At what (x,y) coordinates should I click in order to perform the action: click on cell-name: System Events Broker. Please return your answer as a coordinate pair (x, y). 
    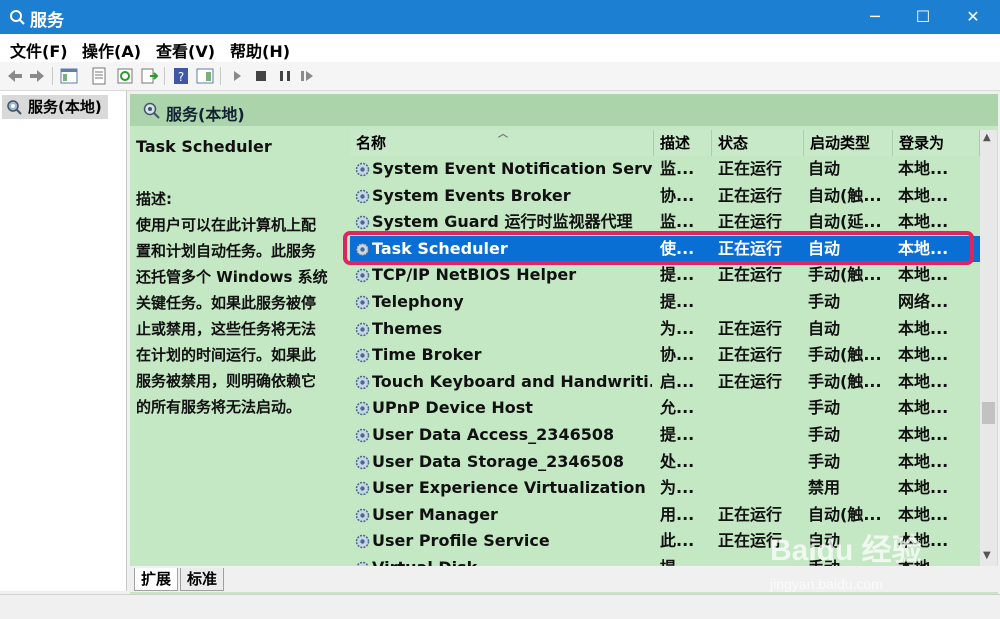
    Looking at the image, I should click on (471, 195).